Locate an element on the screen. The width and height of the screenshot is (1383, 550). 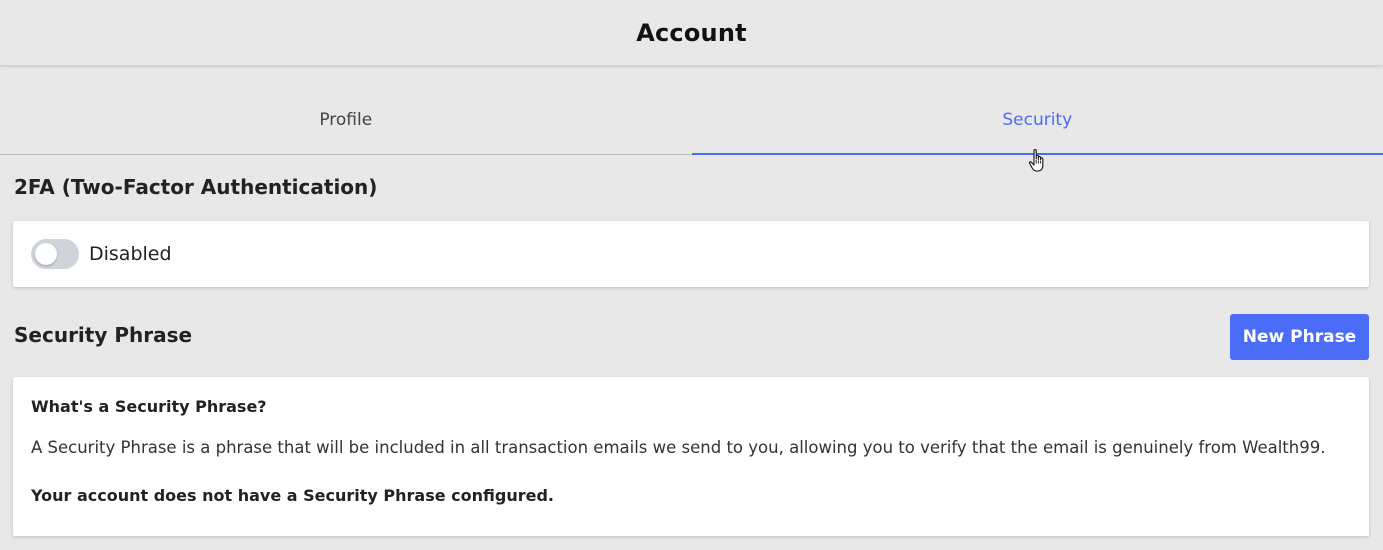
twofa-status-label: Disabled is located at coordinates (130, 254).